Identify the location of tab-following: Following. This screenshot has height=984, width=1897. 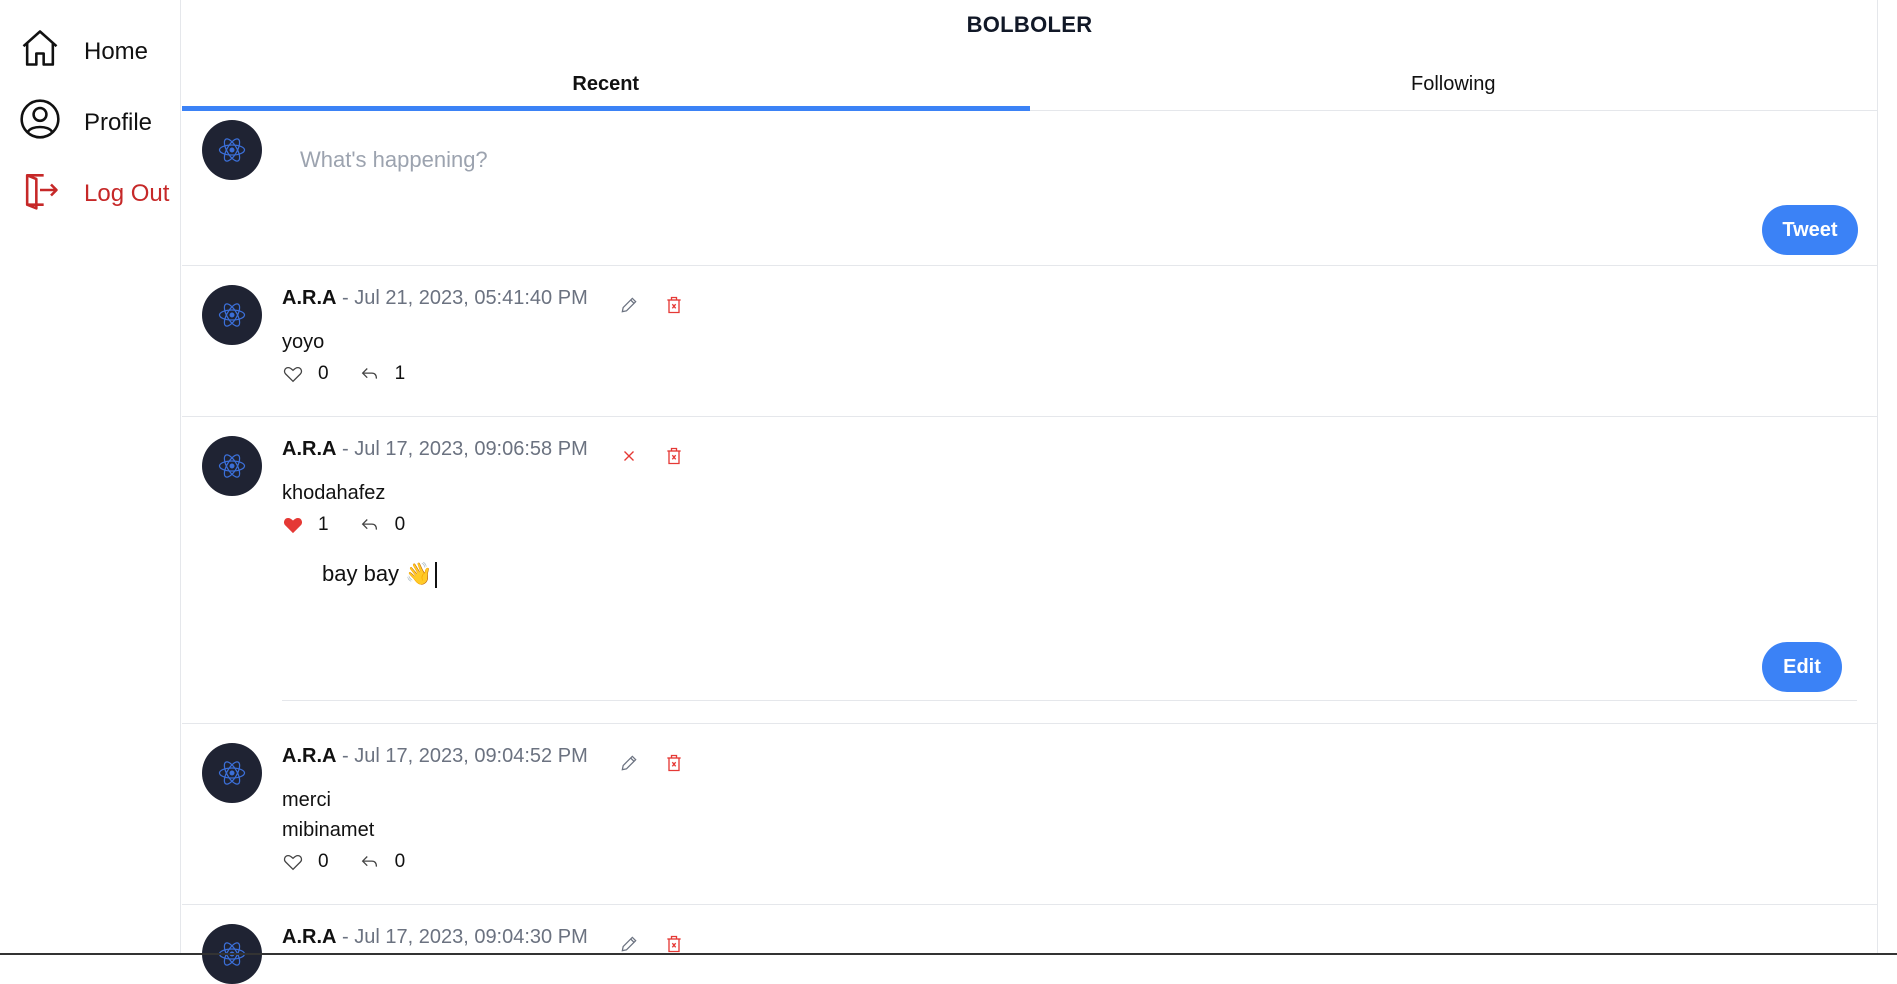
(1454, 84).